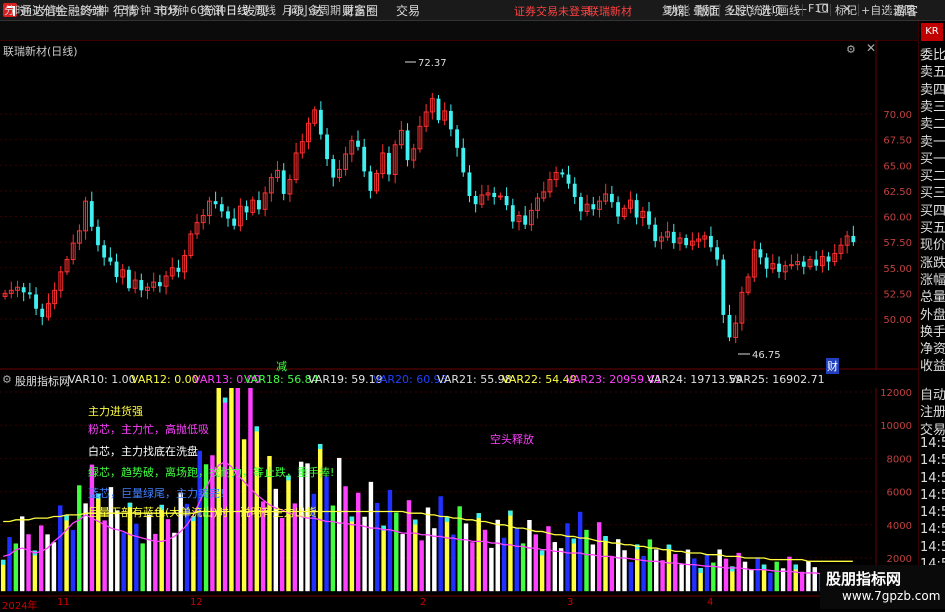  Describe the element at coordinates (143, 451) in the screenshot. I see `legend-line-3: 白芯，主力找底在洗盘` at that location.